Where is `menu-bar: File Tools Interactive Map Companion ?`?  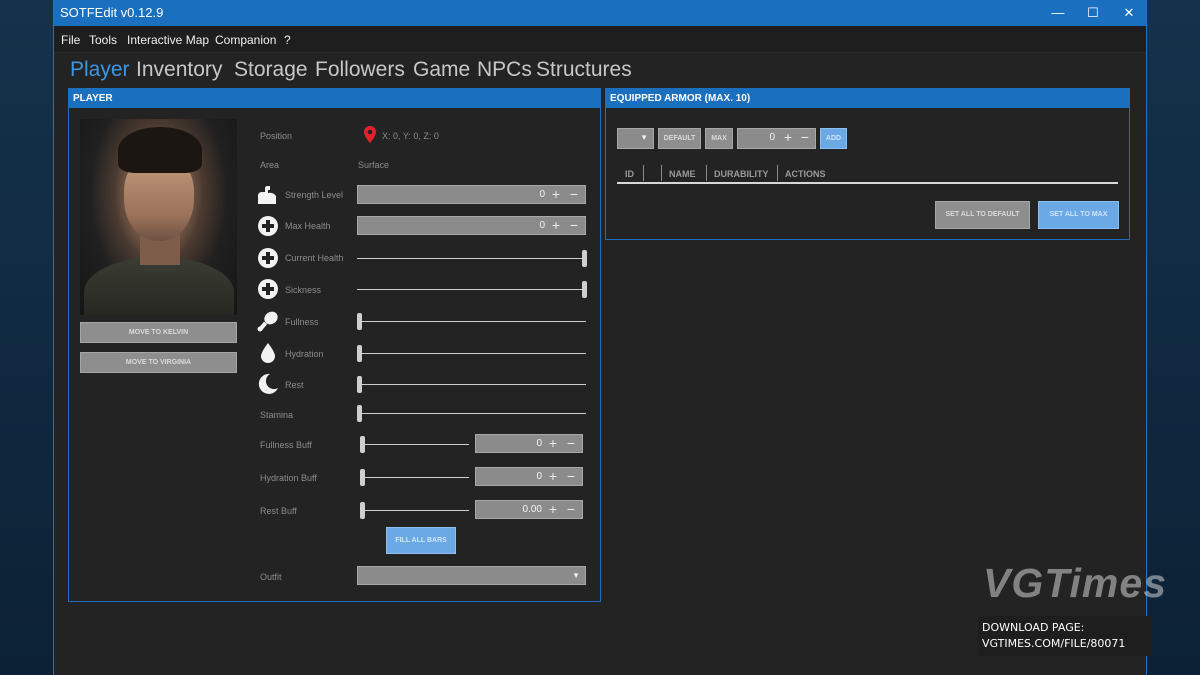 menu-bar: File Tools Interactive Map Companion ? is located at coordinates (600, 39).